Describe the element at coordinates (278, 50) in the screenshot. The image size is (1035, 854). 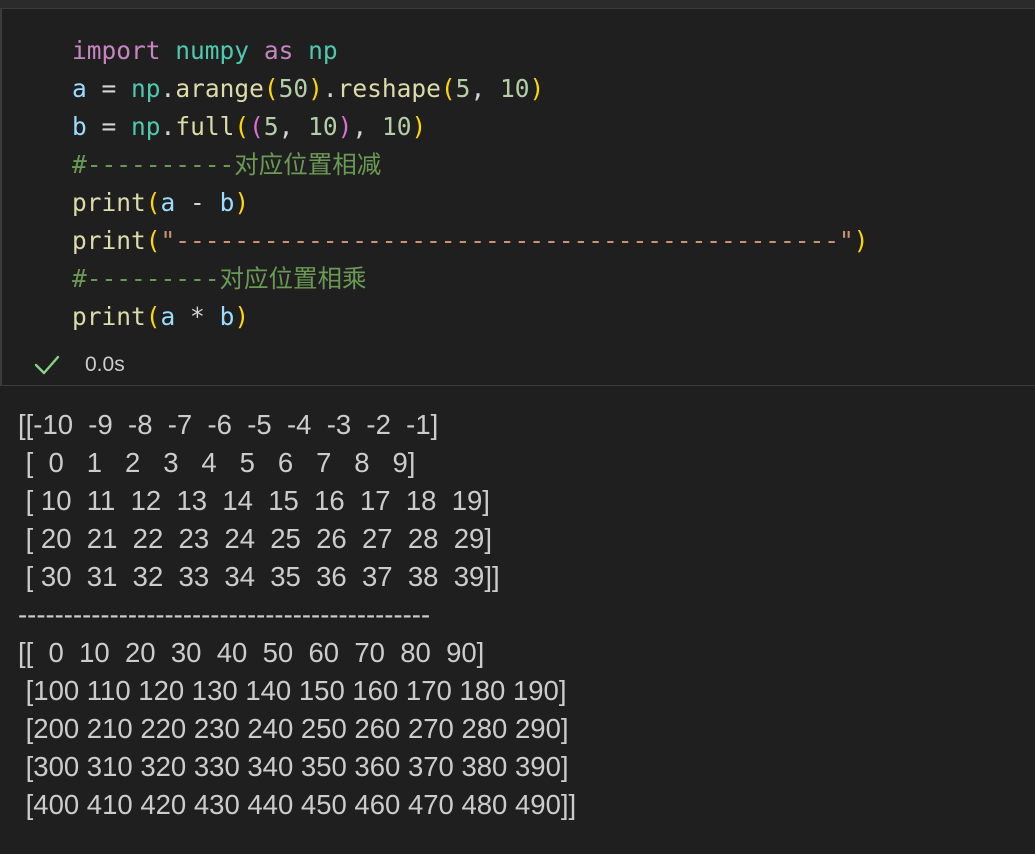
I see `code-token: as` at that location.